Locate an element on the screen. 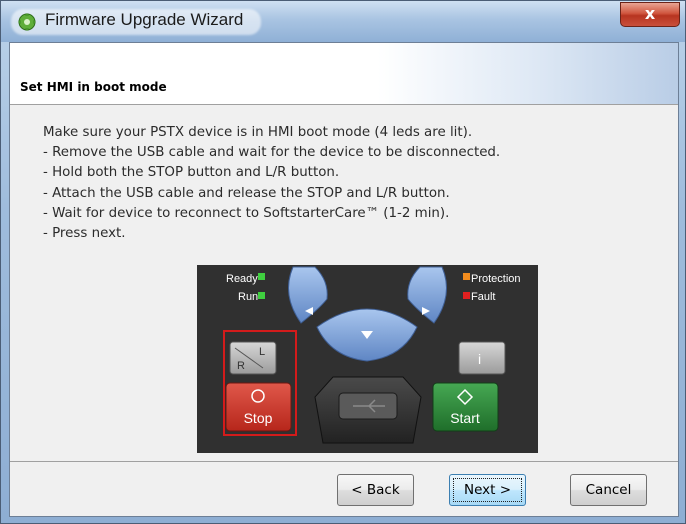 The height and width of the screenshot is (524, 686). focus-rectangle is located at coordinates (487, 490).